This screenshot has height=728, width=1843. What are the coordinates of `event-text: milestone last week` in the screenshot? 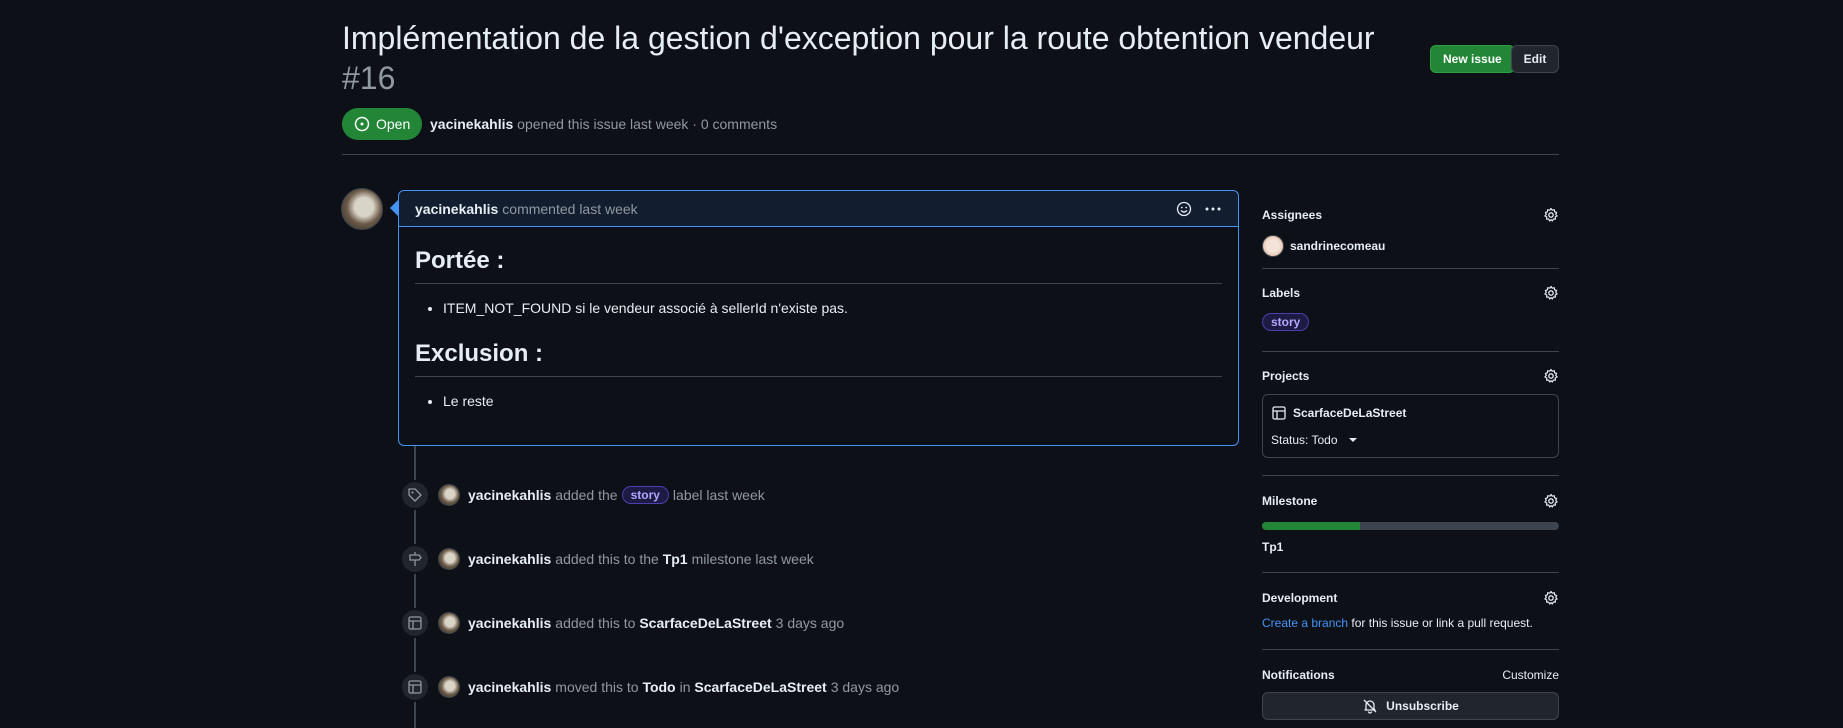 It's located at (752, 559).